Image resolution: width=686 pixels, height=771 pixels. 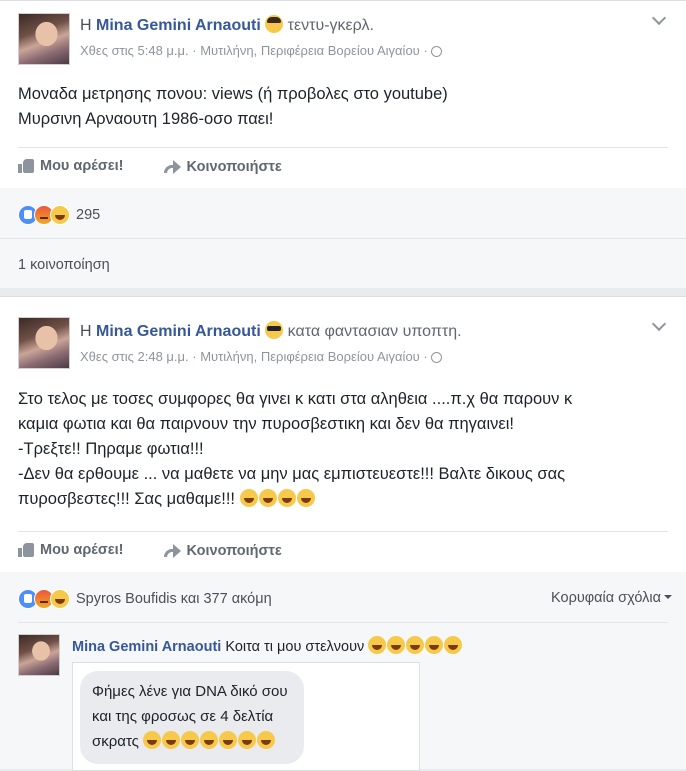 What do you see at coordinates (111, 449) in the screenshot?
I see `post-text-line: -Τρεξτε!! Πηραμε φωτια!!!` at bounding box center [111, 449].